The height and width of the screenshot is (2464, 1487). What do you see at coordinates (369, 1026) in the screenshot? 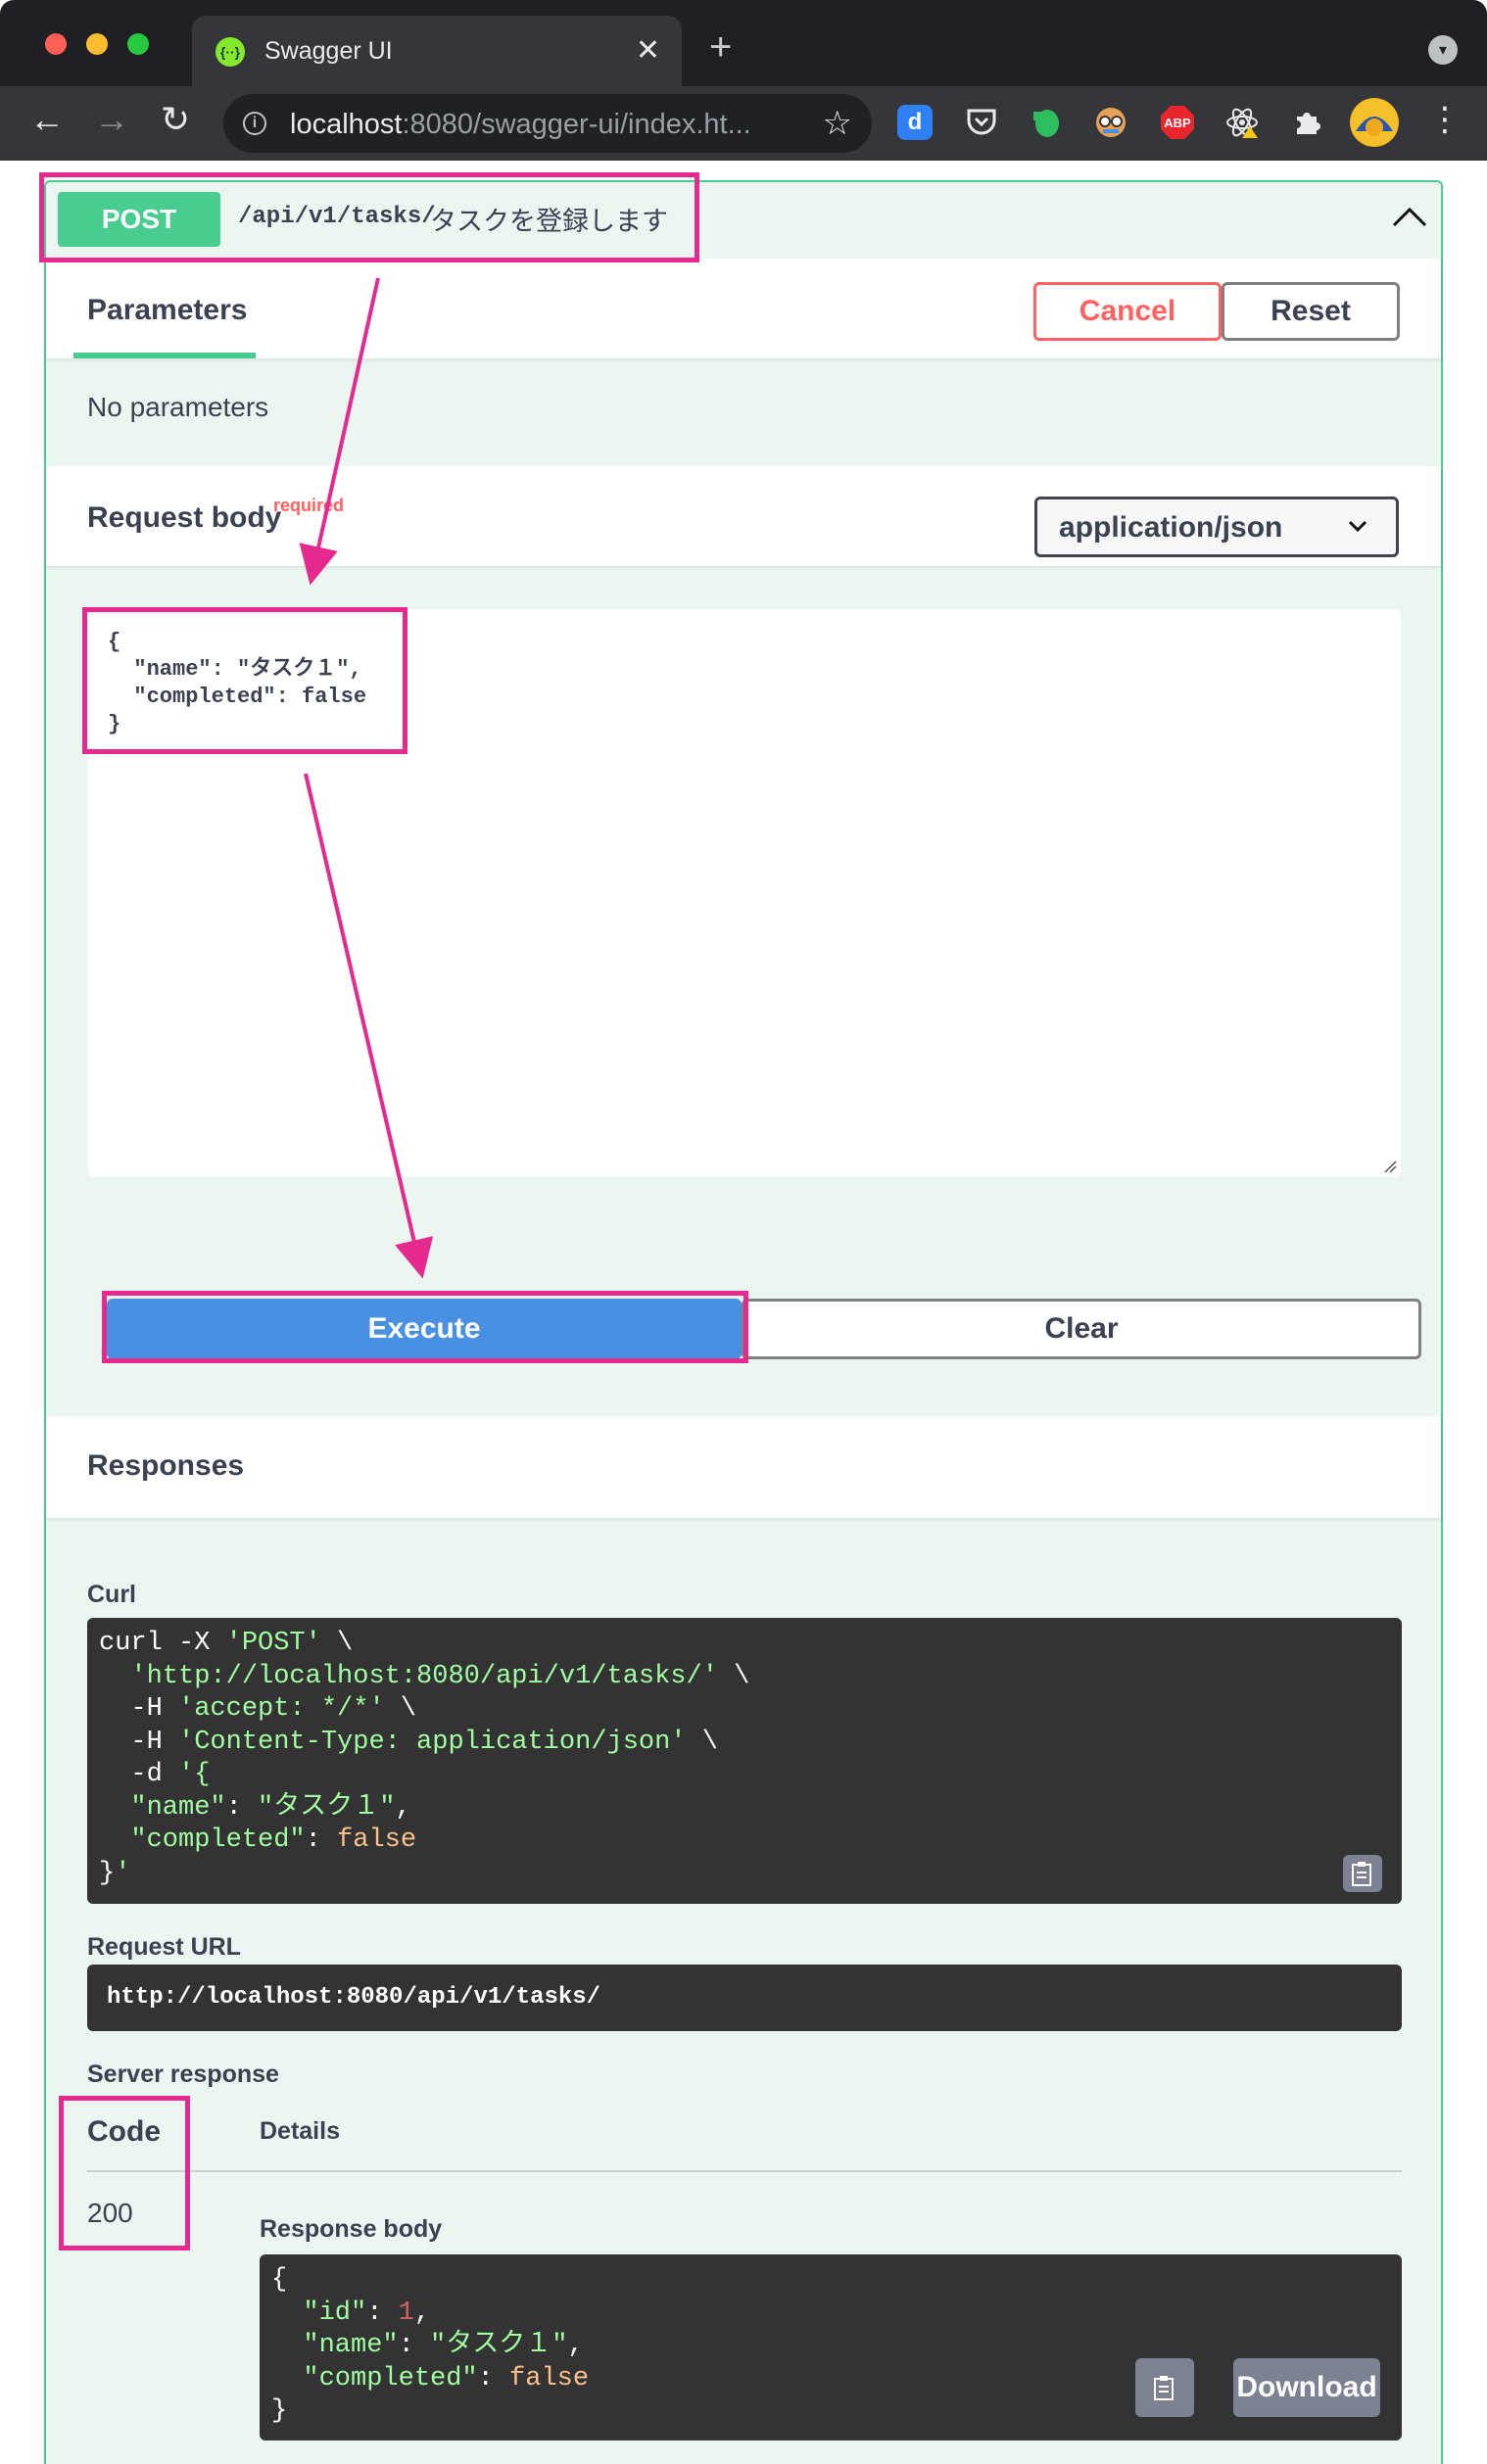
I see `arrow-to-execute` at bounding box center [369, 1026].